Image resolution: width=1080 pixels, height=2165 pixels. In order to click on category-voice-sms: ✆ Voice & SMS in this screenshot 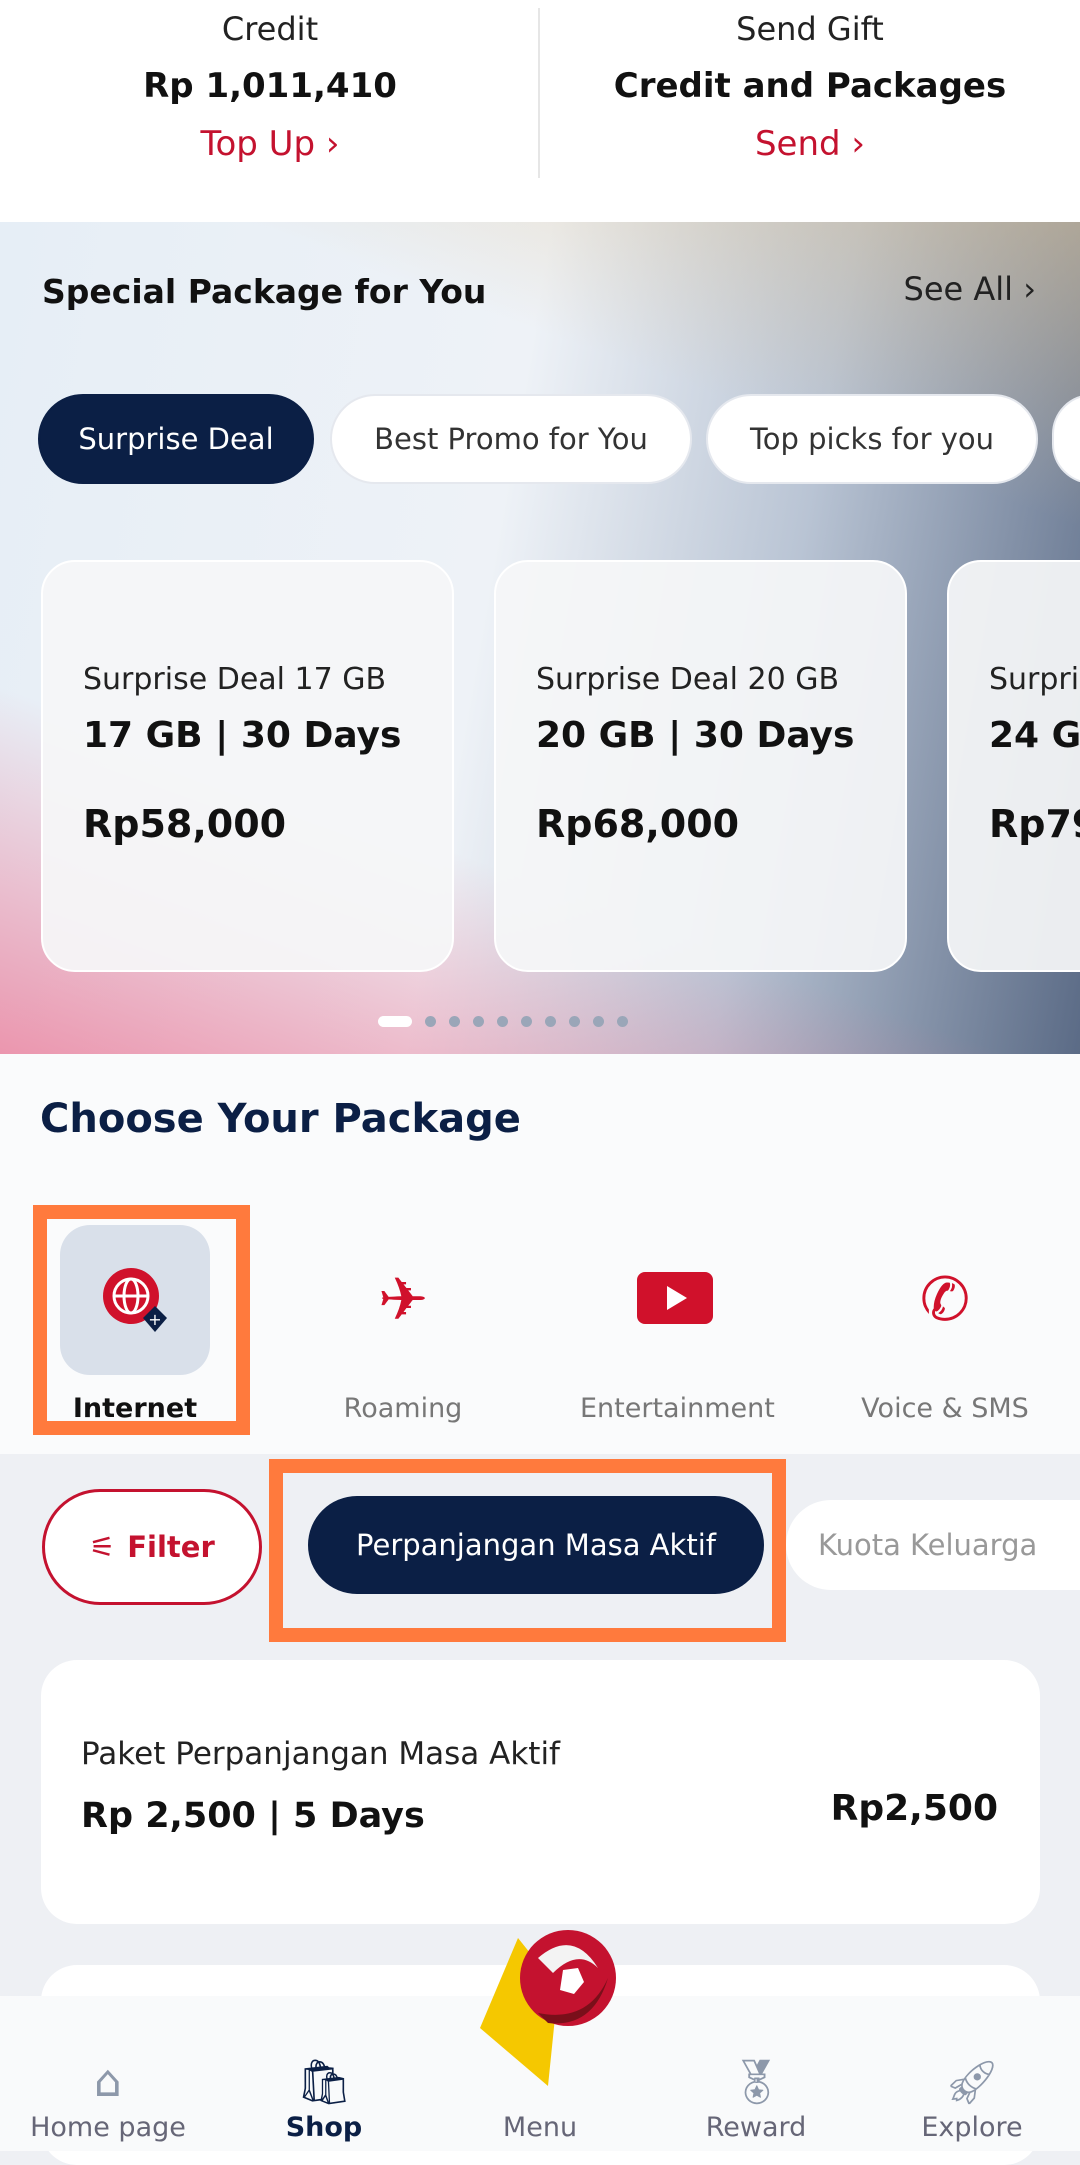, I will do `click(945, 1324)`.